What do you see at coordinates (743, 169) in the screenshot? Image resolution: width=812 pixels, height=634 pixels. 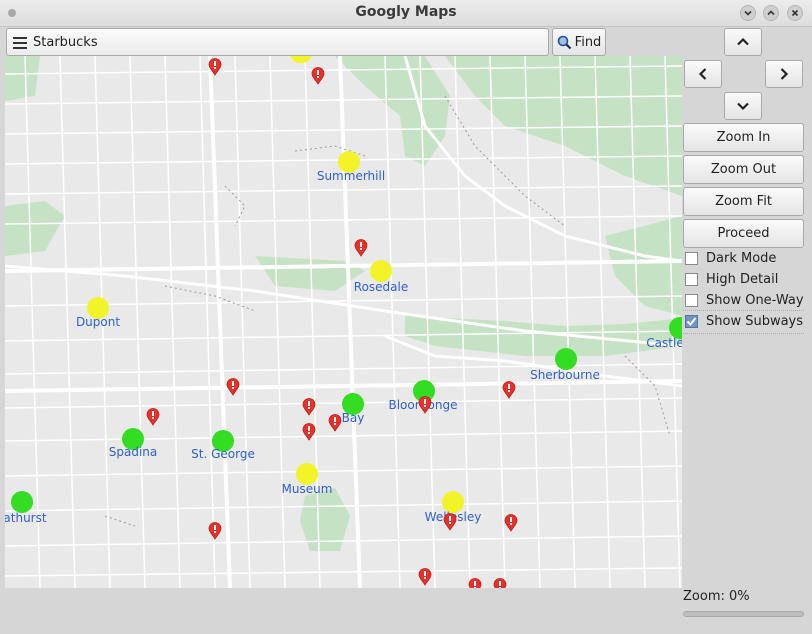 I see `zoom-out-button: Zoom Out` at bounding box center [743, 169].